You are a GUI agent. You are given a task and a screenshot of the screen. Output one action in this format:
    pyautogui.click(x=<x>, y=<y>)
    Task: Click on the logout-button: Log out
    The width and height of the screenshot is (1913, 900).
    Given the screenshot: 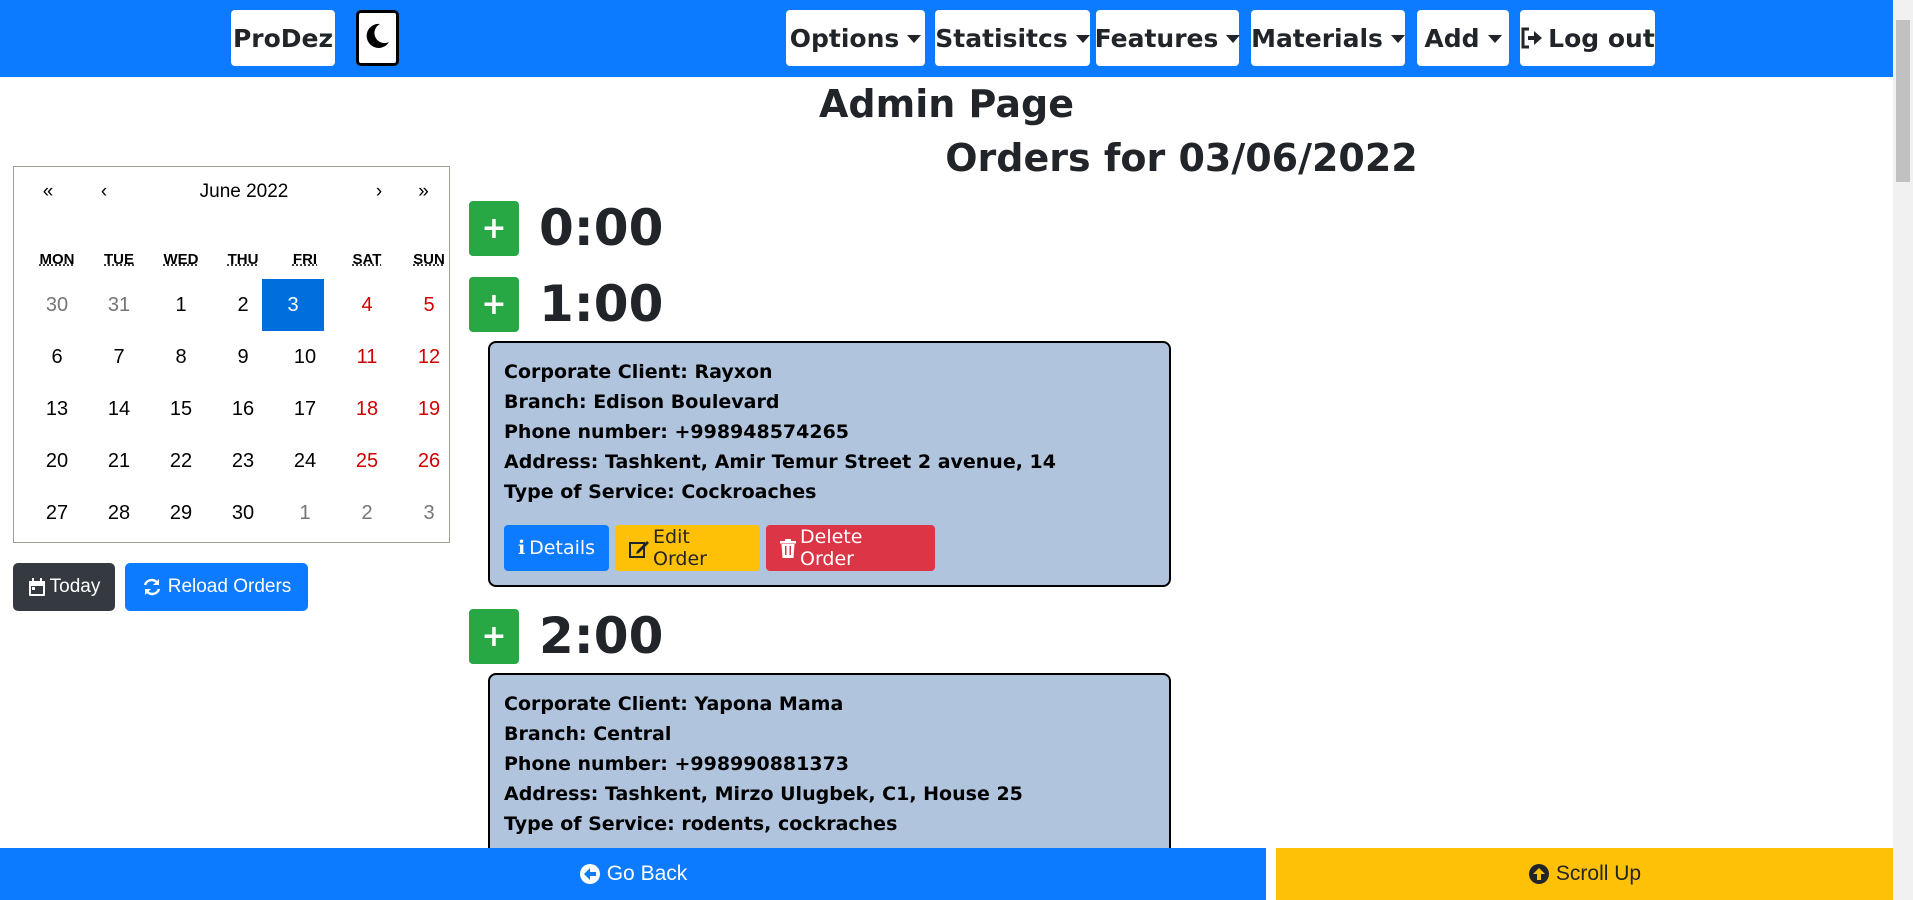 What is the action you would take?
    pyautogui.click(x=1587, y=38)
    